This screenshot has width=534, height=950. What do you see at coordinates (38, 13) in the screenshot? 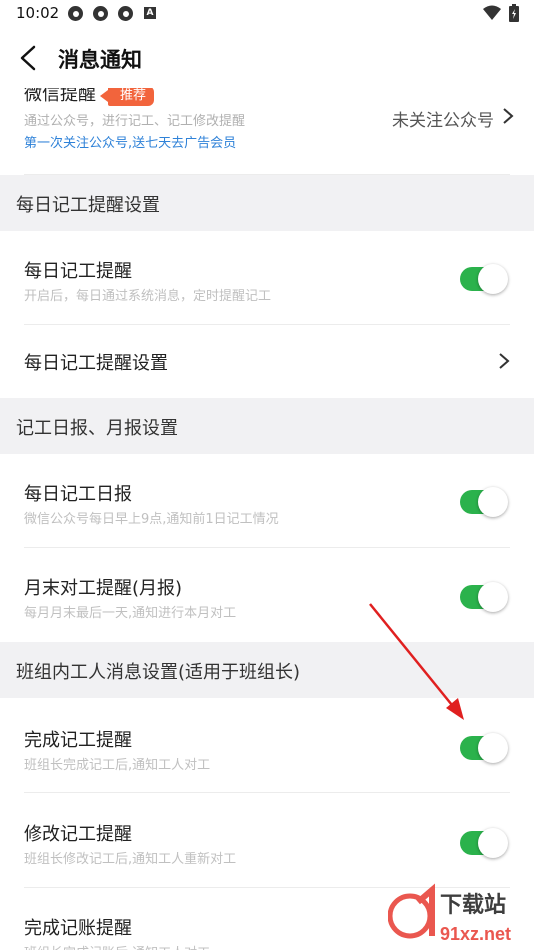
I see `status-time: 10:02` at bounding box center [38, 13].